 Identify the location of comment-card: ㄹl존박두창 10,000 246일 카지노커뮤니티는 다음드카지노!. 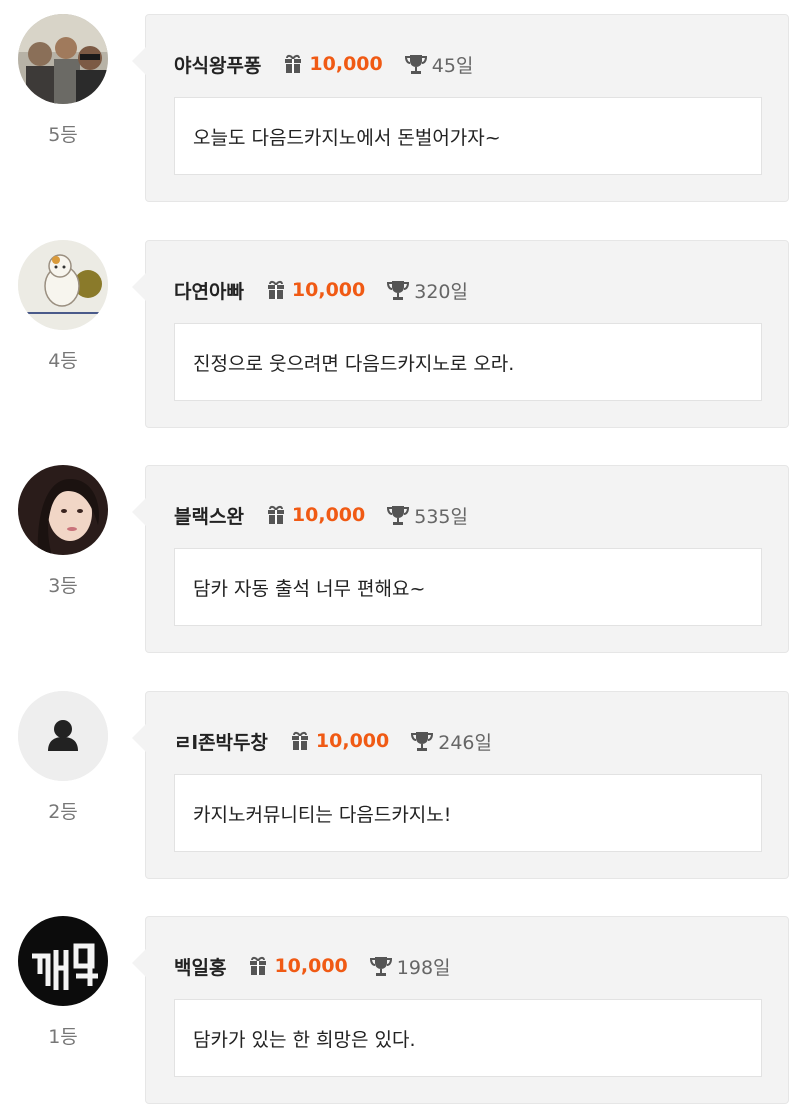
(460, 785).